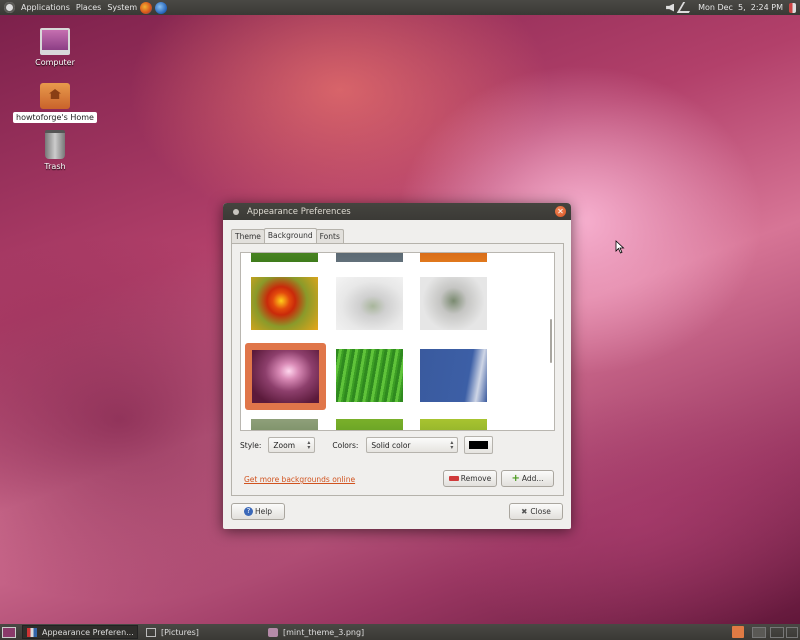  Describe the element at coordinates (551, 341) in the screenshot. I see `gallery-scrollbar` at that location.